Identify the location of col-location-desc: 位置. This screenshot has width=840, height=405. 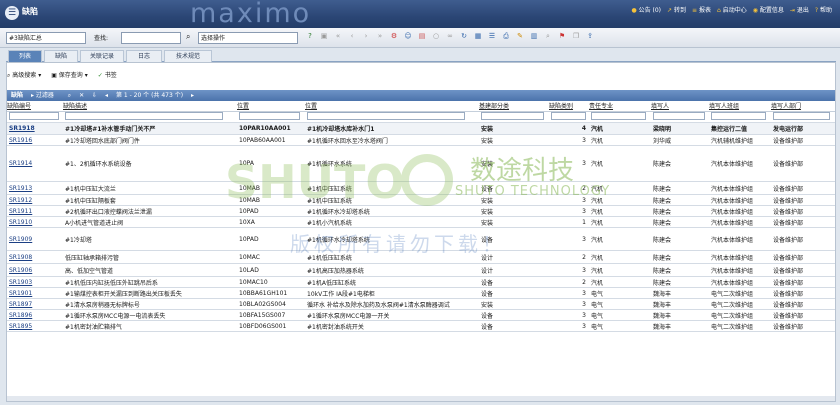
(392, 106).